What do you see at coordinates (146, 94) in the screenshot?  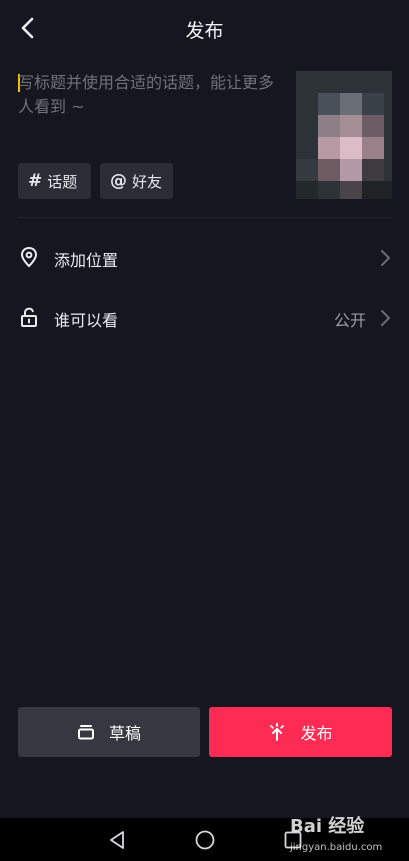 I see `caption-placeholder: 写标题并使用合适的话题，能让更多人看到 ~` at bounding box center [146, 94].